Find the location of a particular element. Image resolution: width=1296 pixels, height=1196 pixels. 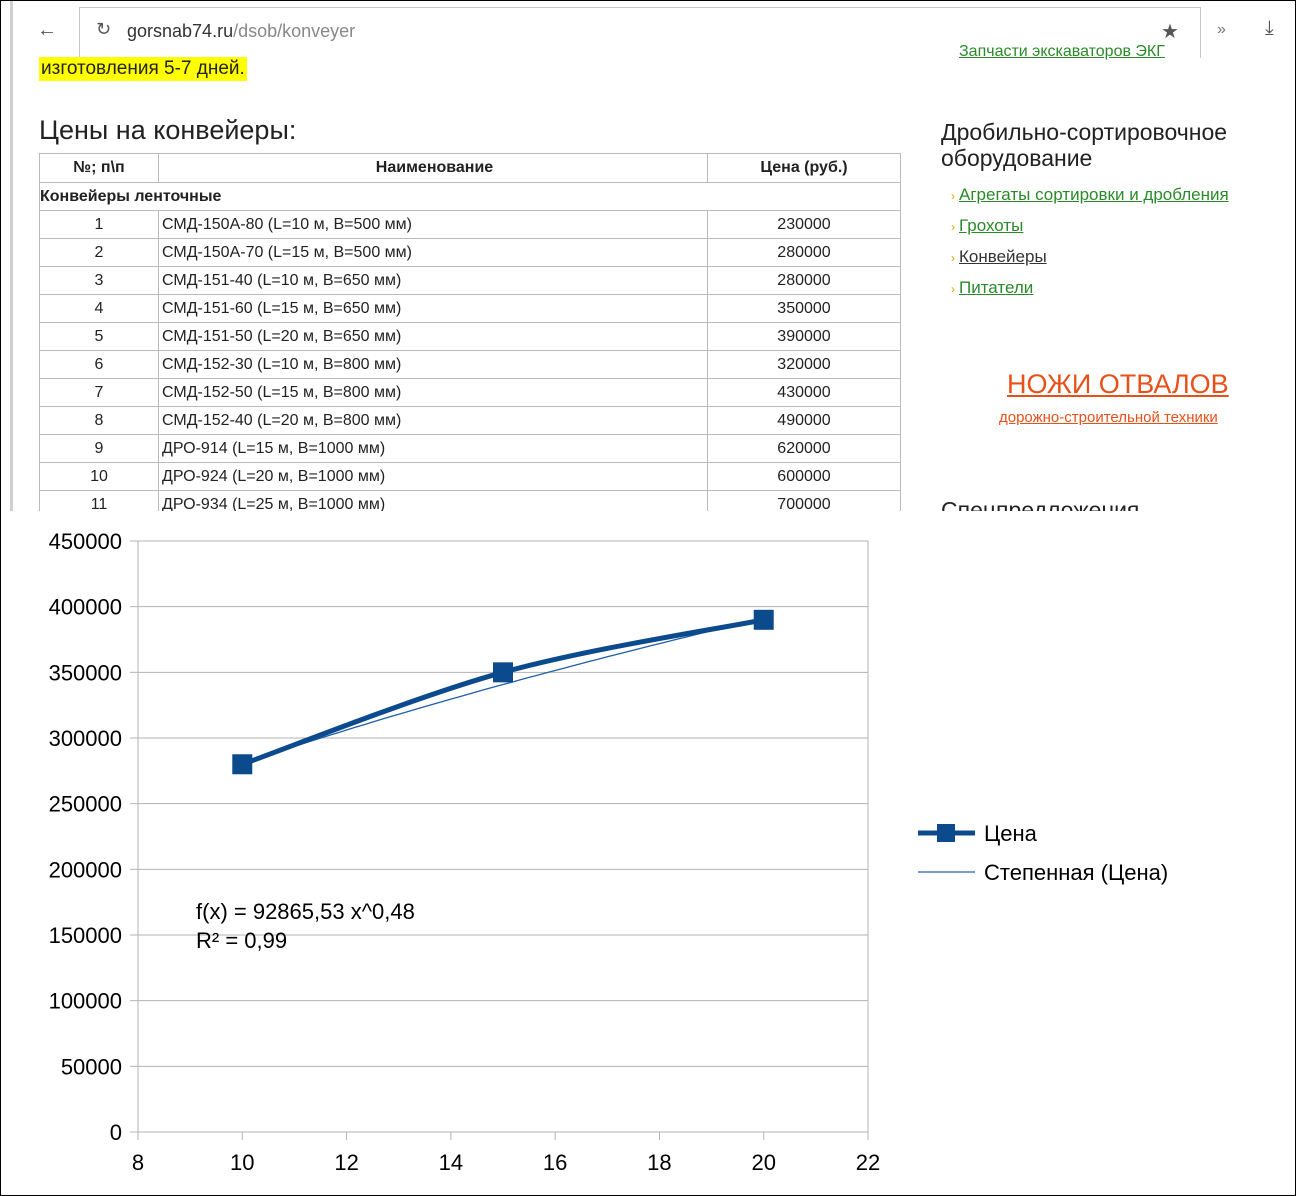

table-row: 3 СМД-151-40 (L=10 м, B=650 мм) 280000 is located at coordinates (470, 280).